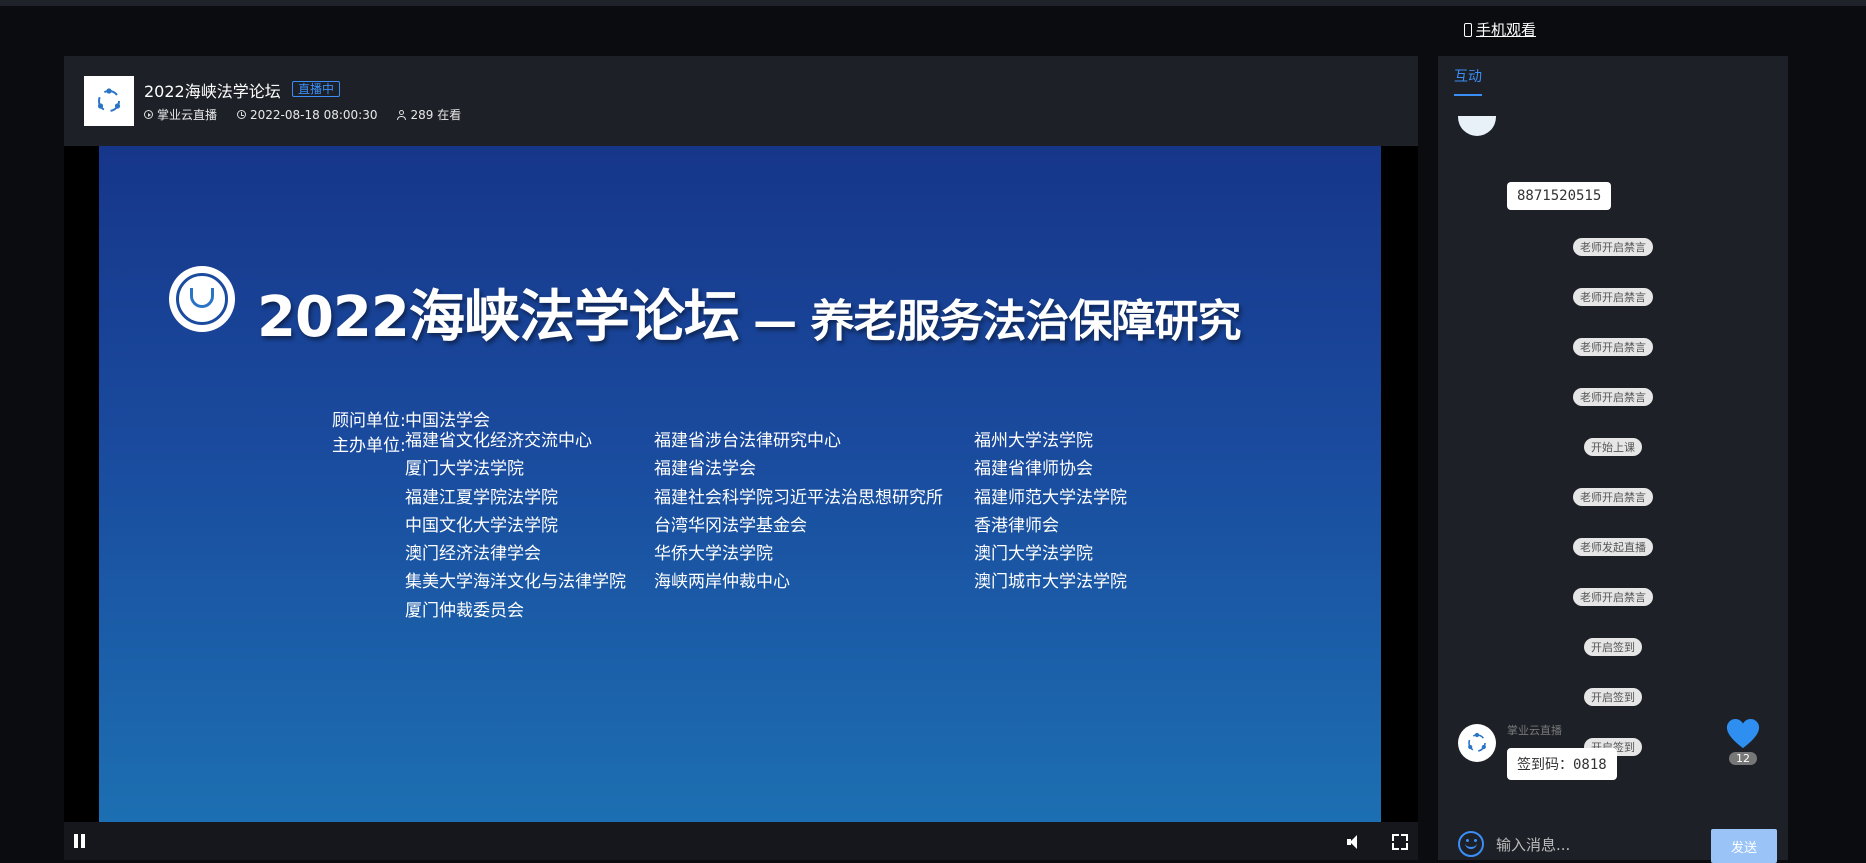 This screenshot has width=1866, height=863. What do you see at coordinates (1050, 582) in the screenshot?
I see `host-org: 澳门城市大学法学院` at bounding box center [1050, 582].